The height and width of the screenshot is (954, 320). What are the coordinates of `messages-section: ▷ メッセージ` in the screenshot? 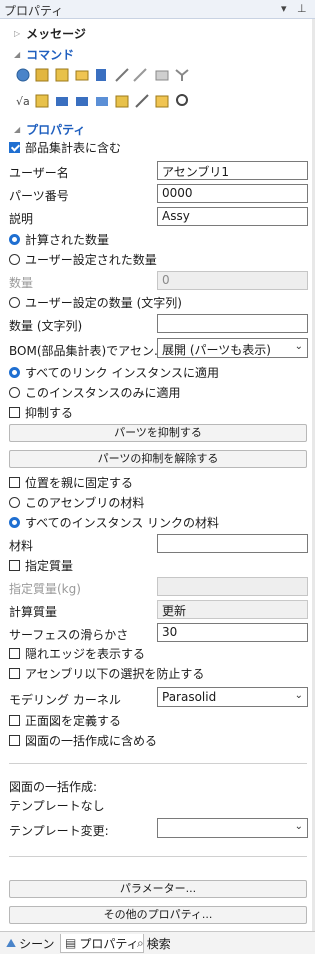 It's located at (50, 33).